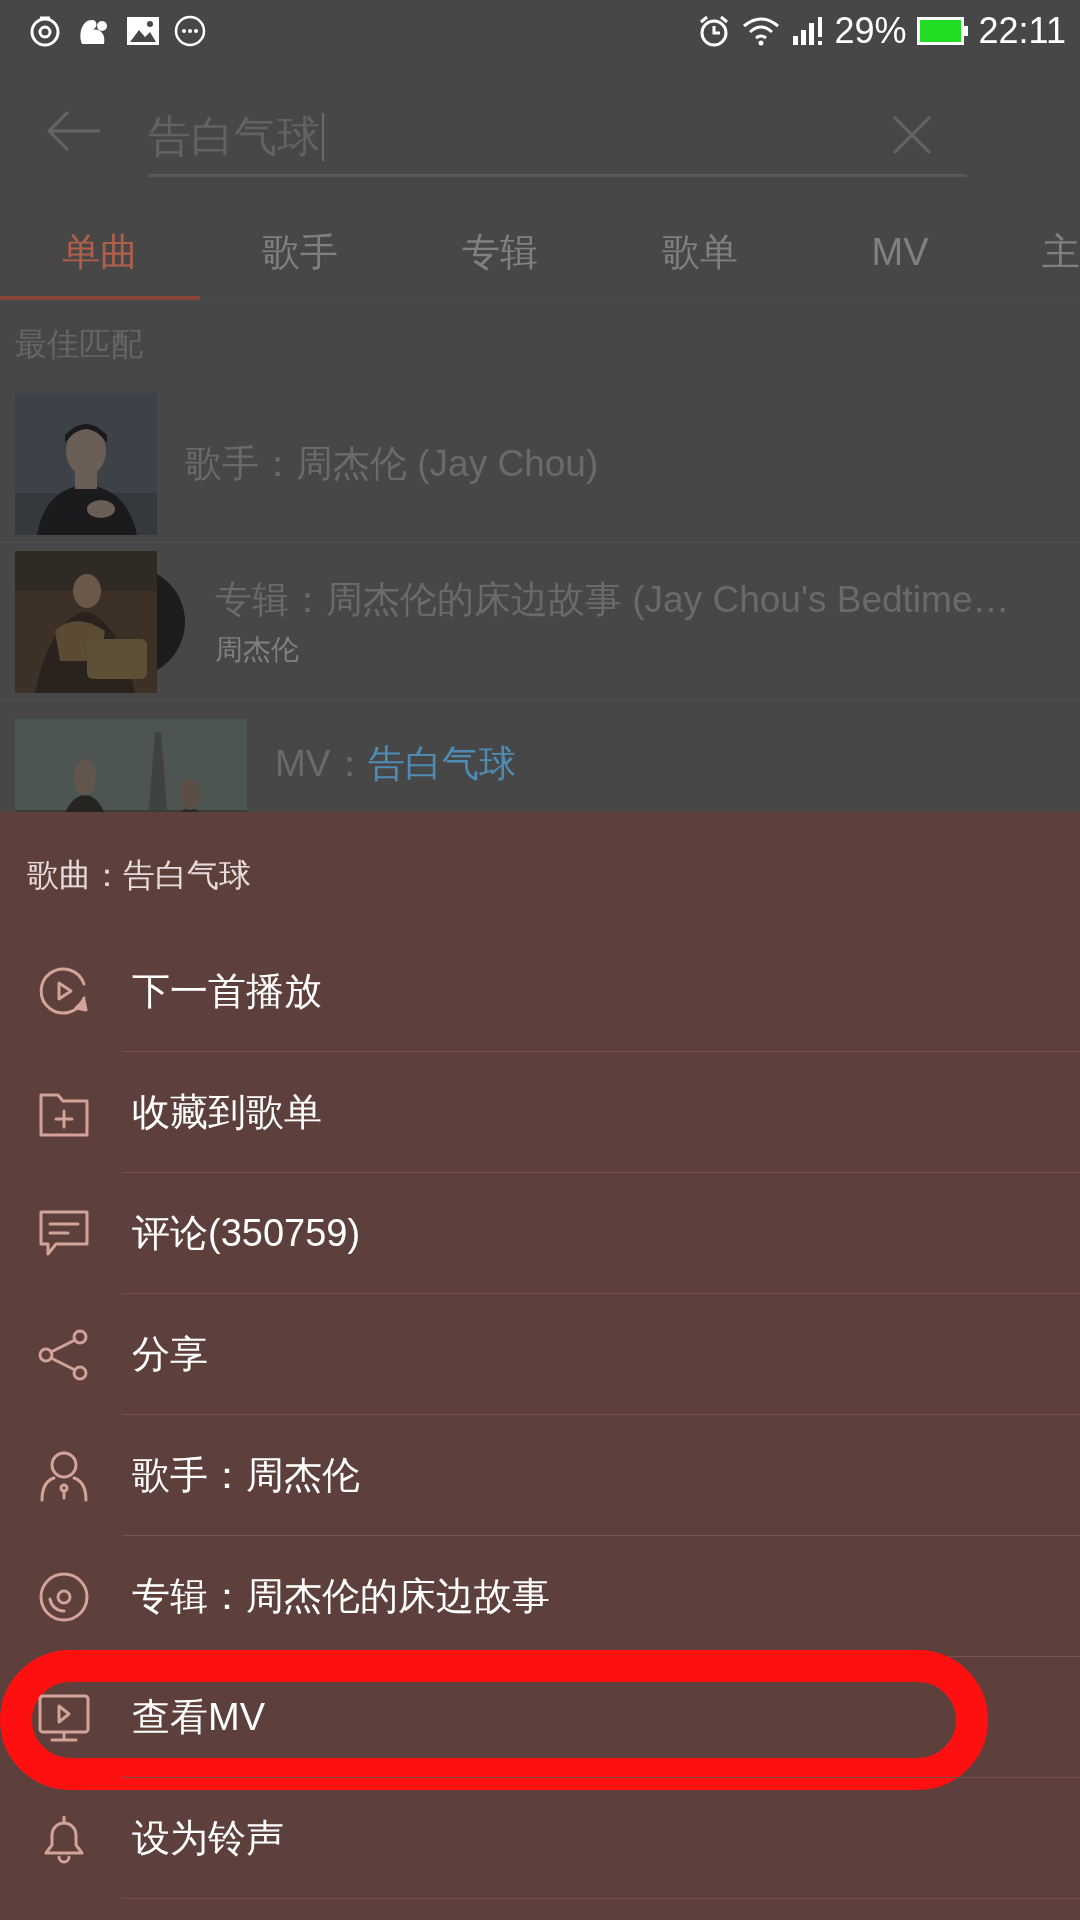  I want to click on sheet-title: 歌曲：告白气球, so click(139, 875).